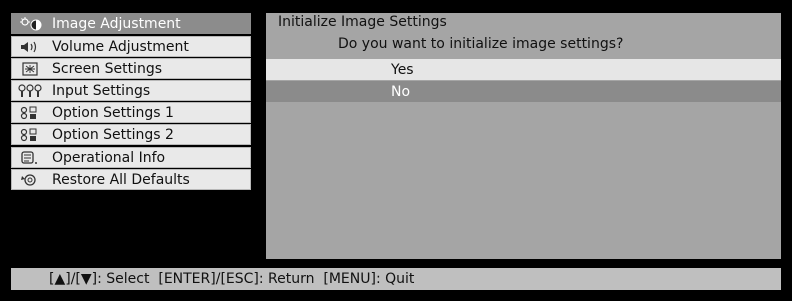 The width and height of the screenshot is (792, 301). Describe the element at coordinates (116, 23) in the screenshot. I see `menu-item-label: Image Adjustment` at that location.